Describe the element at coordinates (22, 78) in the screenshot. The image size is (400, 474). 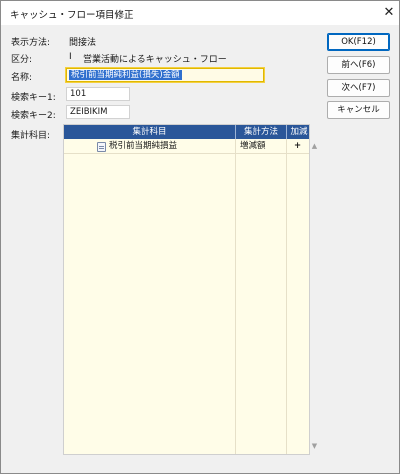
I see `name-label: 名称:` at that location.